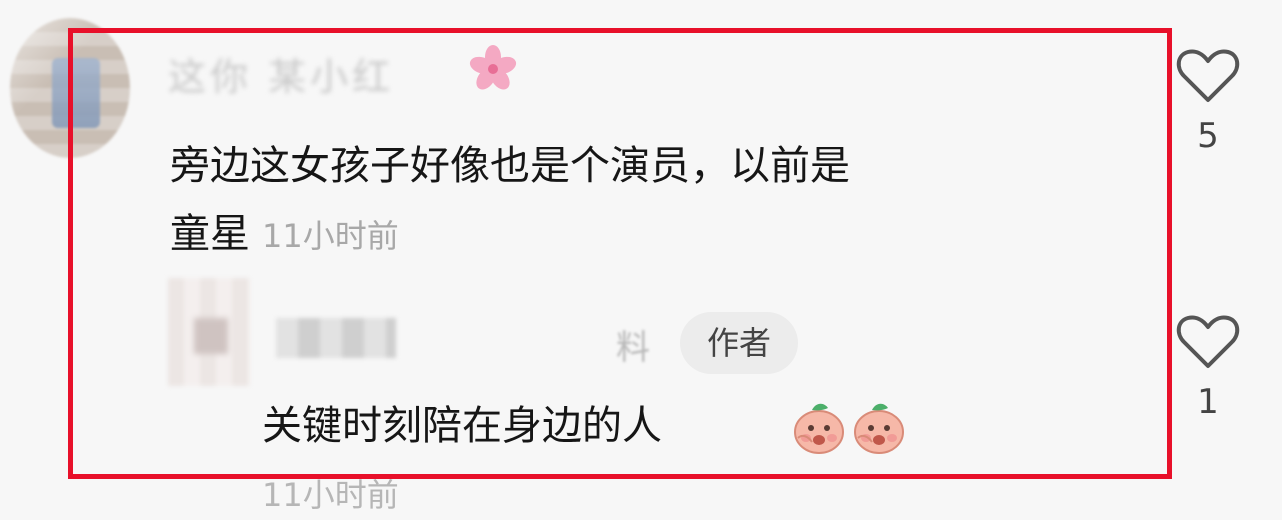 This screenshot has height=520, width=1282. Describe the element at coordinates (633, 348) in the screenshot. I see `reply-username-tail: 料` at that location.